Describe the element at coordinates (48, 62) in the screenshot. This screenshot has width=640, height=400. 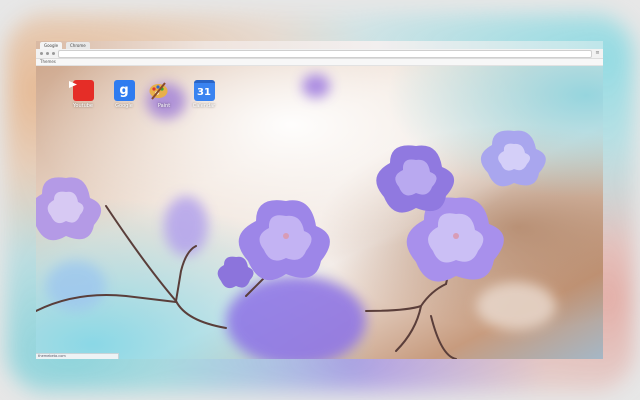
I see `bookmark-themes: Themes` at that location.